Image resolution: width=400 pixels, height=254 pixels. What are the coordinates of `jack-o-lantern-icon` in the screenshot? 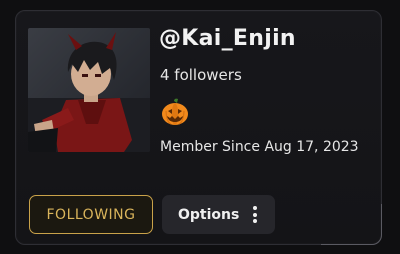 It's located at (175, 112).